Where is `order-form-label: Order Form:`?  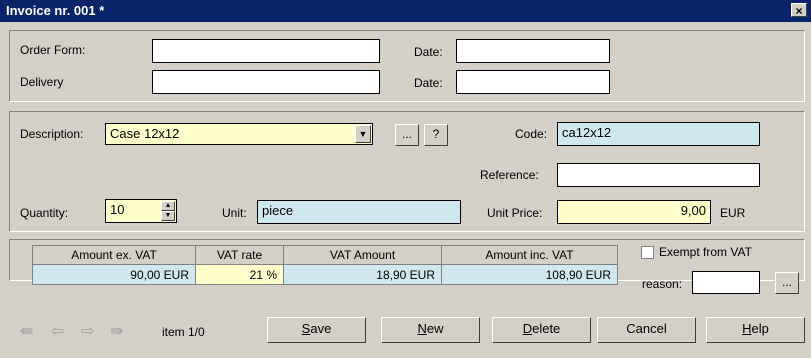
order-form-label: Order Form: is located at coordinates (53, 50).